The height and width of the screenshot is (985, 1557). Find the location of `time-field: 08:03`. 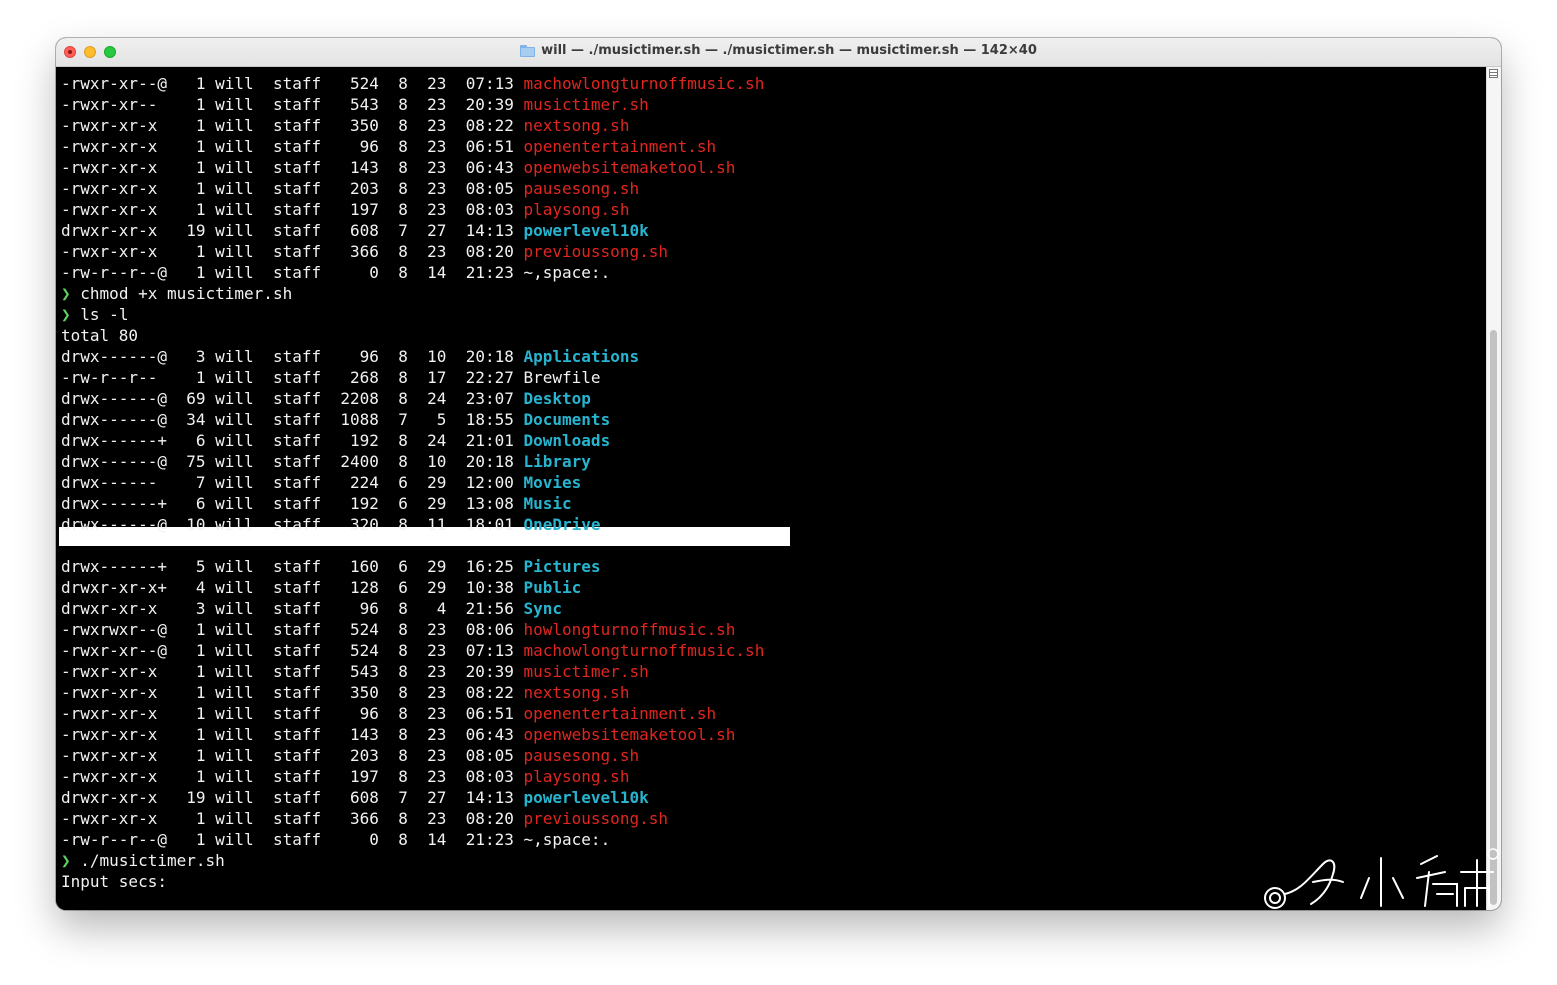

time-field: 08:03 is located at coordinates (489, 776).